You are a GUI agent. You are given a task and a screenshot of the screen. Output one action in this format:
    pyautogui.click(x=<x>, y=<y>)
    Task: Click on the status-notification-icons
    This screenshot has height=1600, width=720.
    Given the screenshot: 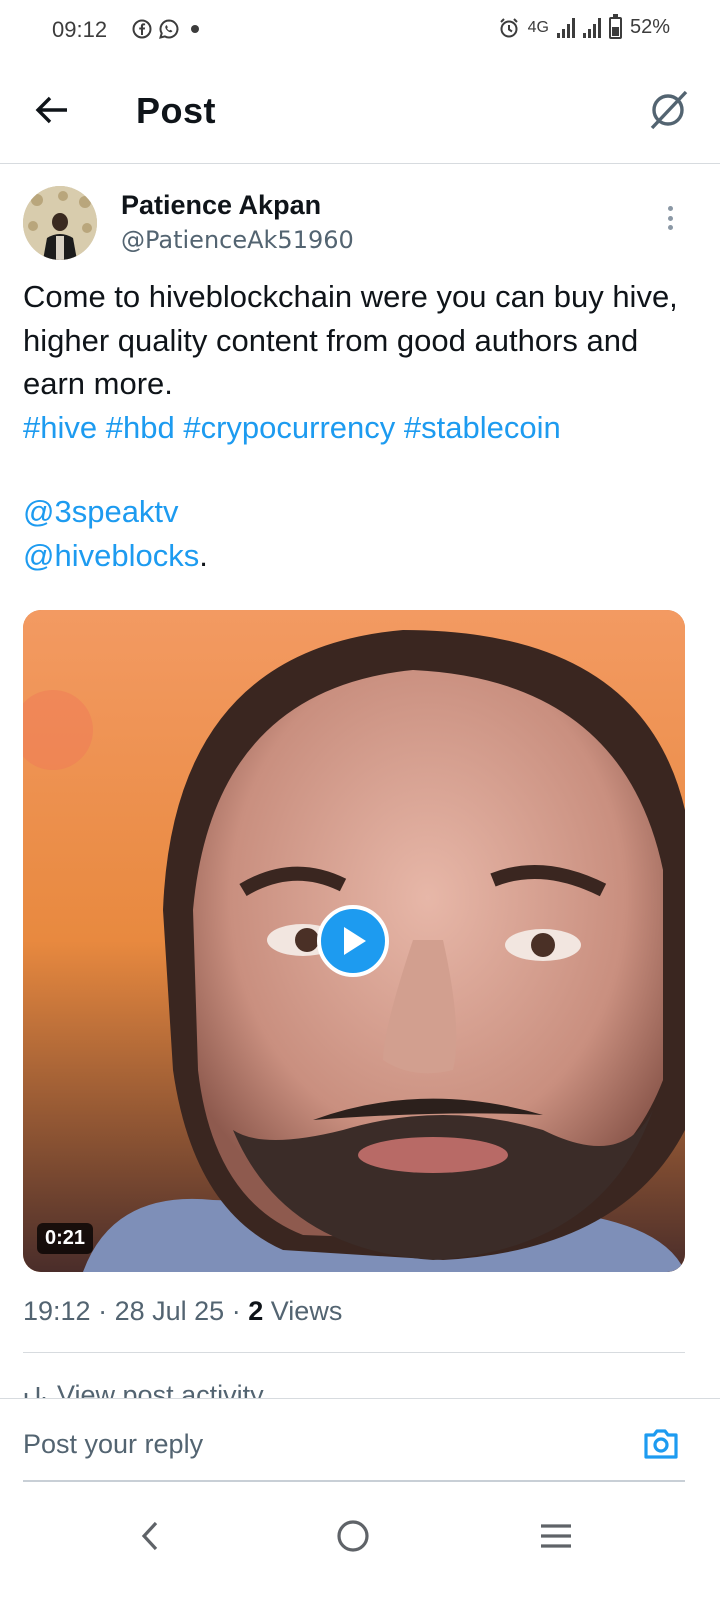 What is the action you would take?
    pyautogui.click(x=168, y=29)
    